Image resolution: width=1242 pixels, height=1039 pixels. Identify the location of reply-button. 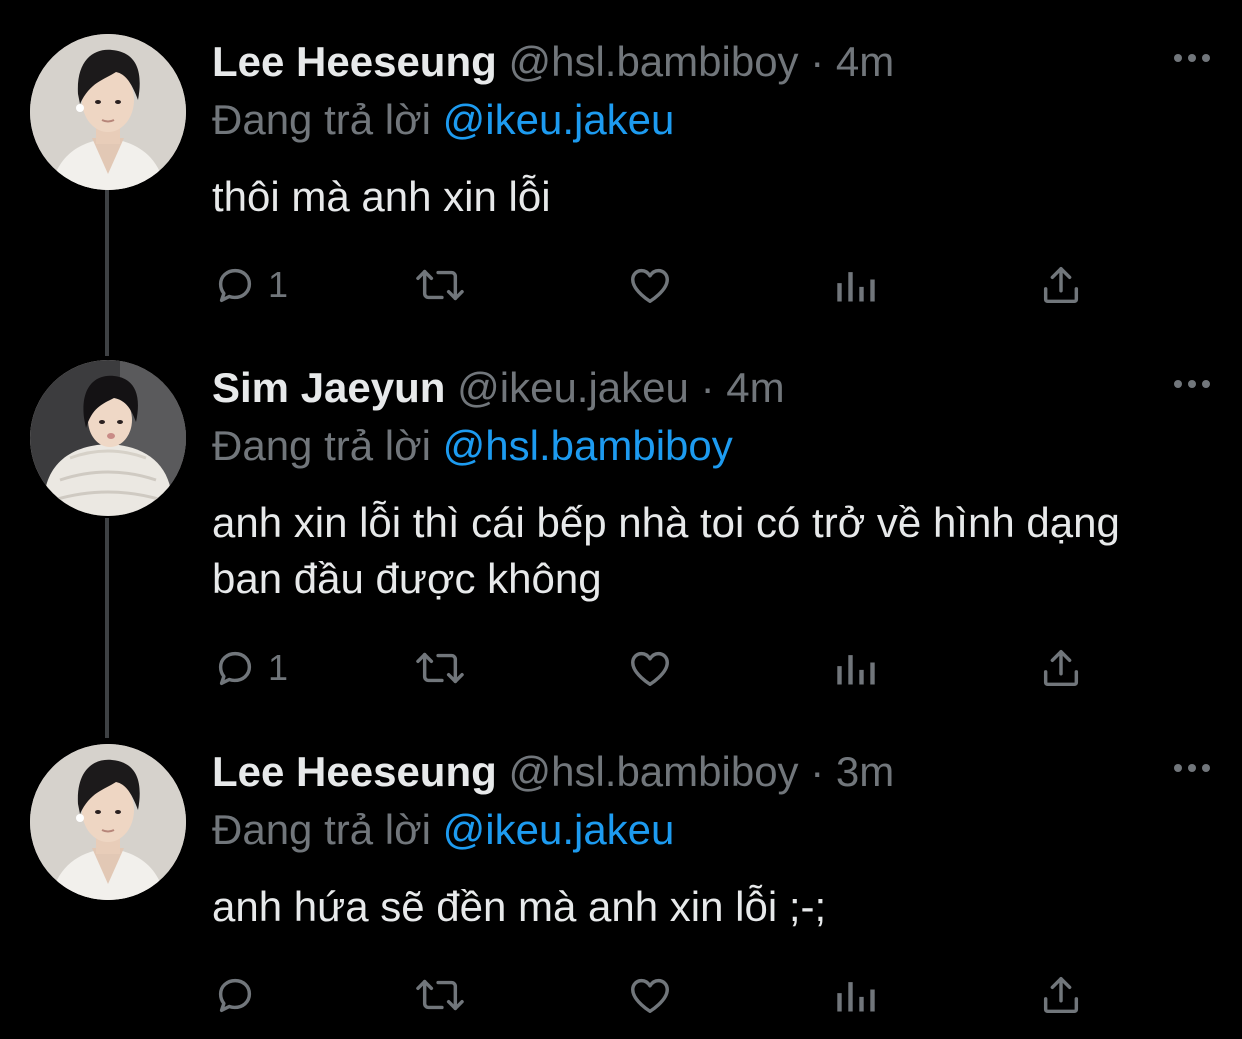
(240, 995).